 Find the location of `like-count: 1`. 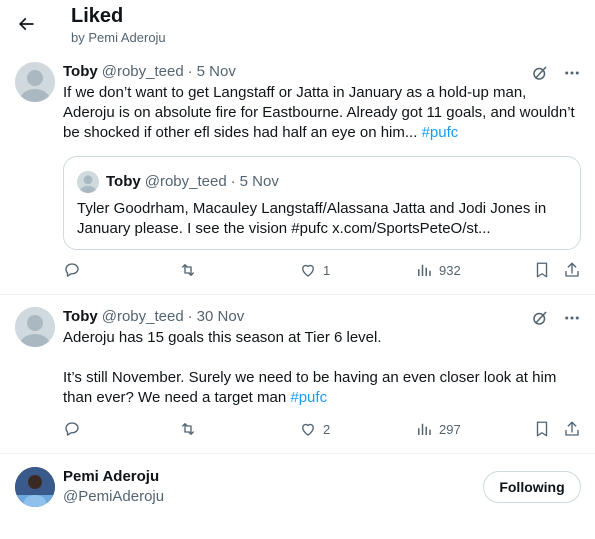

like-count: 1 is located at coordinates (327, 270).